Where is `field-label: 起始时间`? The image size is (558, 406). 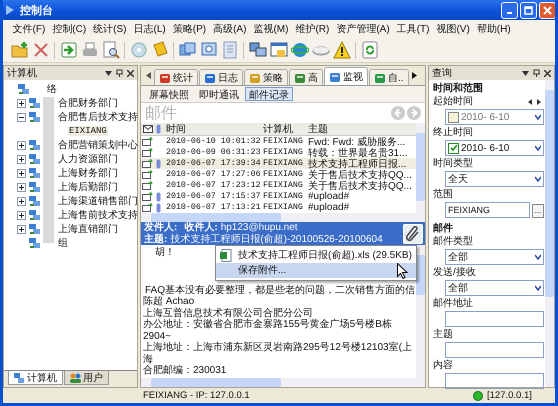 field-label: 起始时间 is located at coordinates (453, 102).